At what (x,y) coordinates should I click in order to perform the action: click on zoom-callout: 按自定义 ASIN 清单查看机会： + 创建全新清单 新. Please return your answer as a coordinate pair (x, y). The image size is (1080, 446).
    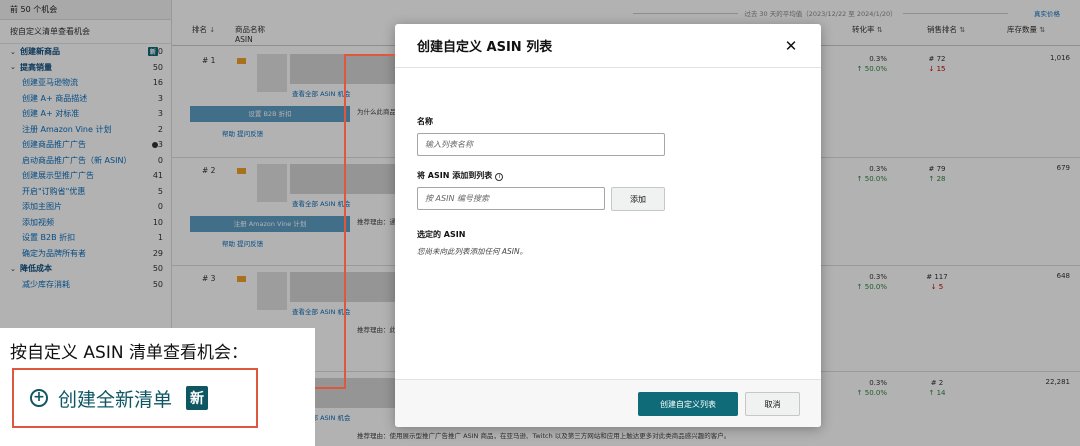
    Looking at the image, I should click on (157, 387).